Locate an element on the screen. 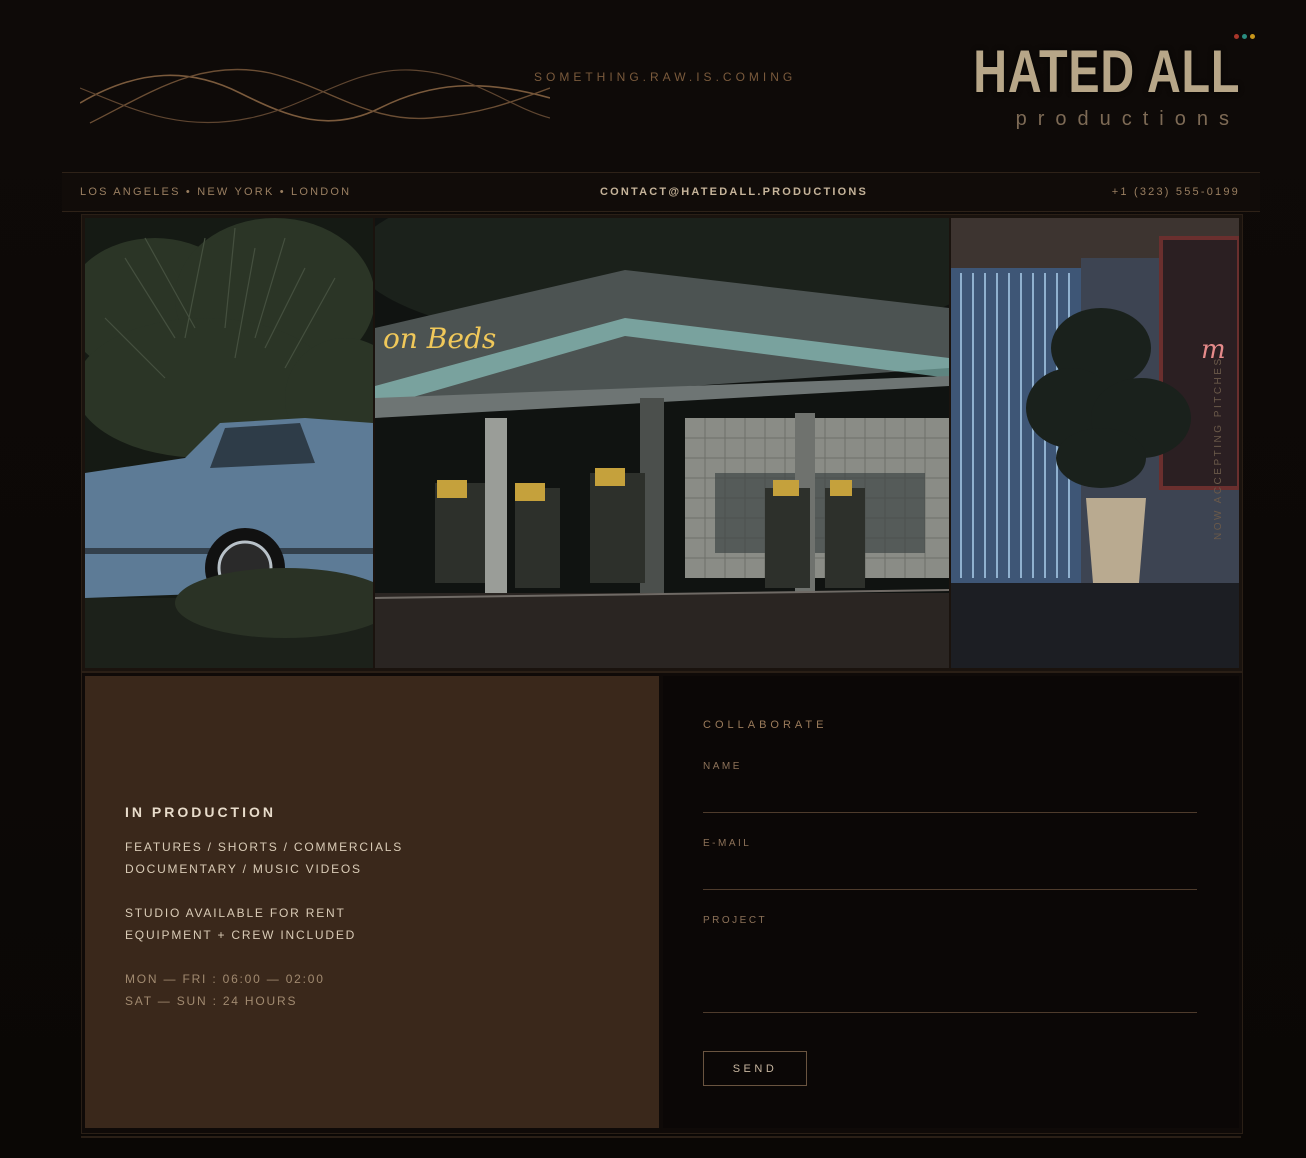 The height and width of the screenshot is (1158, 1306). email-link: CONTACT@HATEDALL.PRODUCTIONS is located at coordinates (734, 192).